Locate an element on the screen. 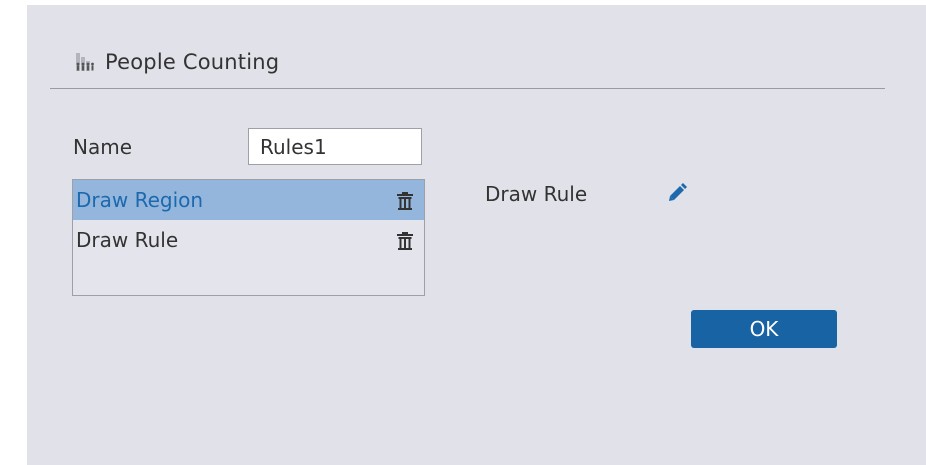  list-item-draw-rule: Draw Rule is located at coordinates (248, 240).